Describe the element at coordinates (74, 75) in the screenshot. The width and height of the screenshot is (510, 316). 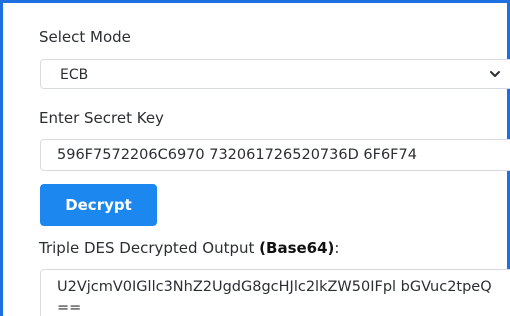
I see `mode-select-value: ECB` at that location.